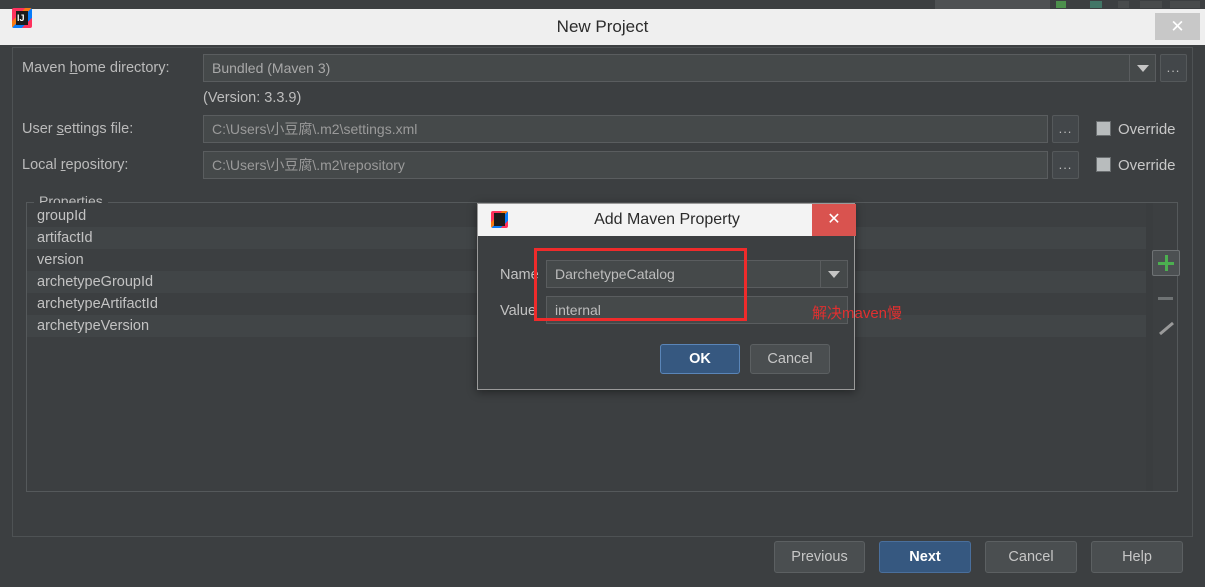  Describe the element at coordinates (1103, 128) in the screenshot. I see `user-settings-override-checkbox` at that location.